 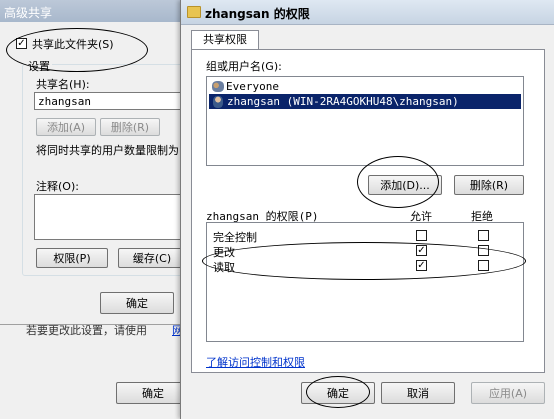 I want to click on folder-properties-ok-button: 确定, so click(x=153, y=393).